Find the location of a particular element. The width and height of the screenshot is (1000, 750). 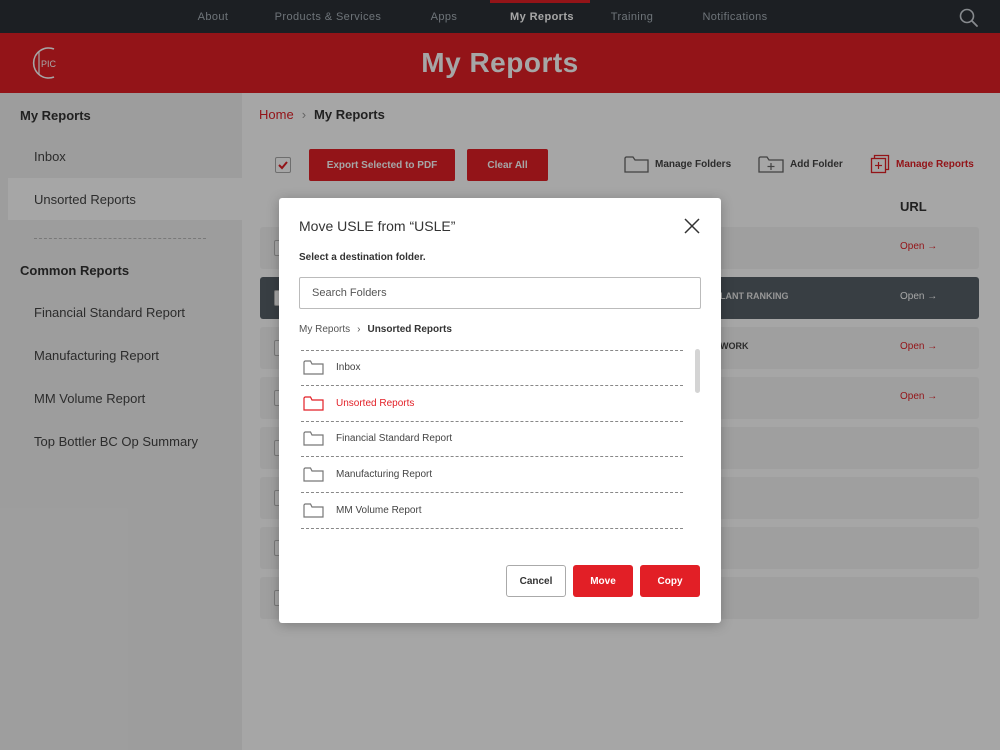

move-button: Move is located at coordinates (603, 581).